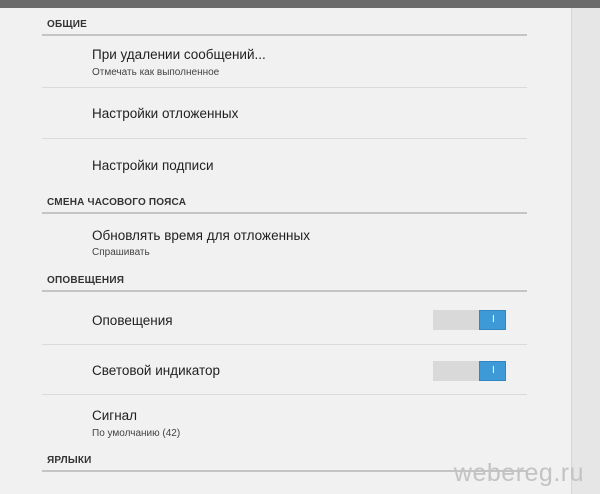 This screenshot has width=600, height=494. Describe the element at coordinates (469, 320) in the screenshot. I see `notifications-toggle: I` at that location.